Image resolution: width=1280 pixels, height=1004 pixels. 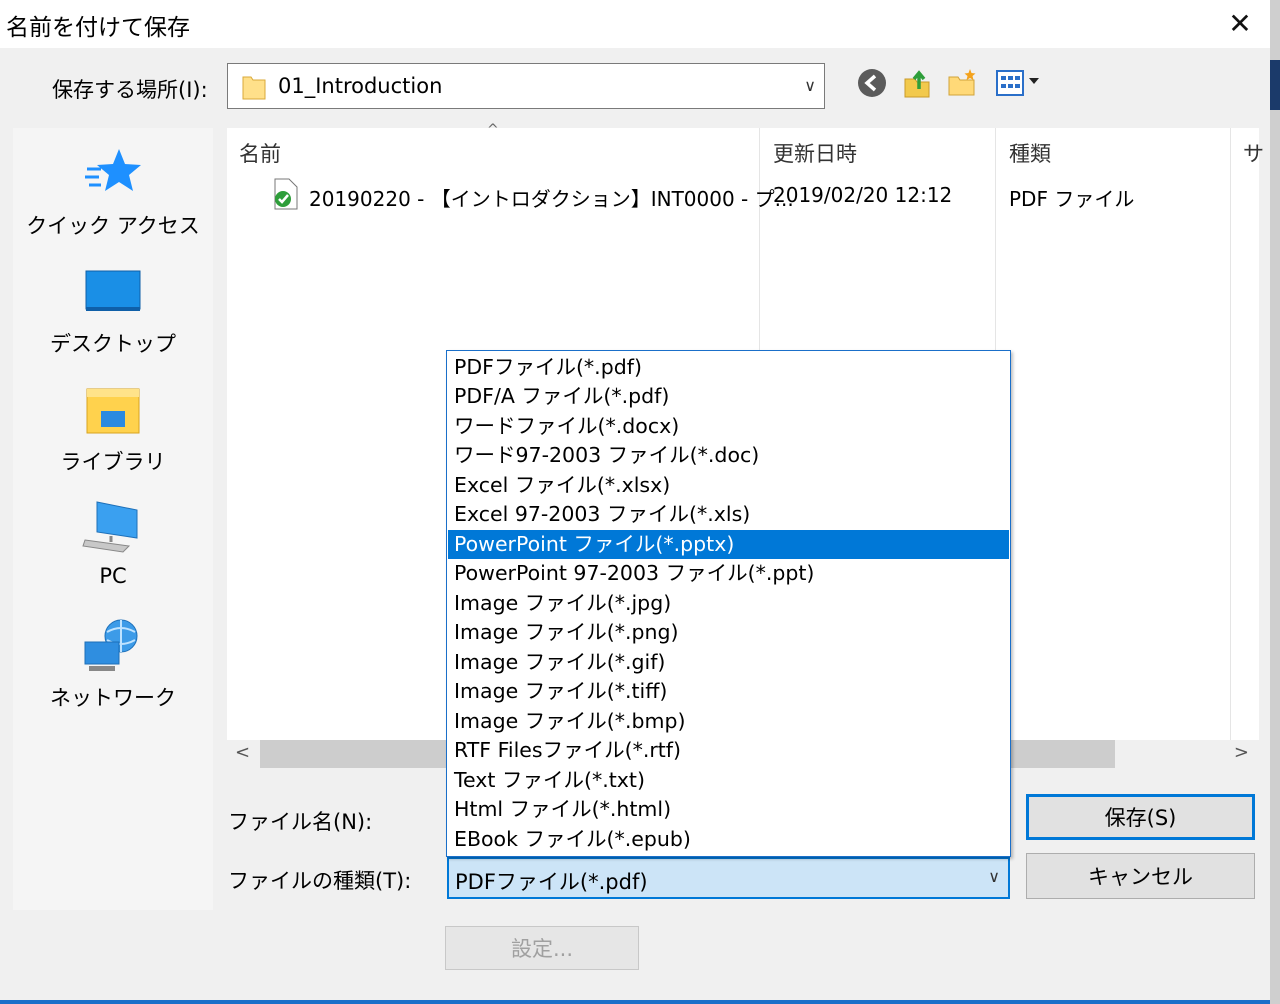 I want to click on back-button, so click(x=872, y=83).